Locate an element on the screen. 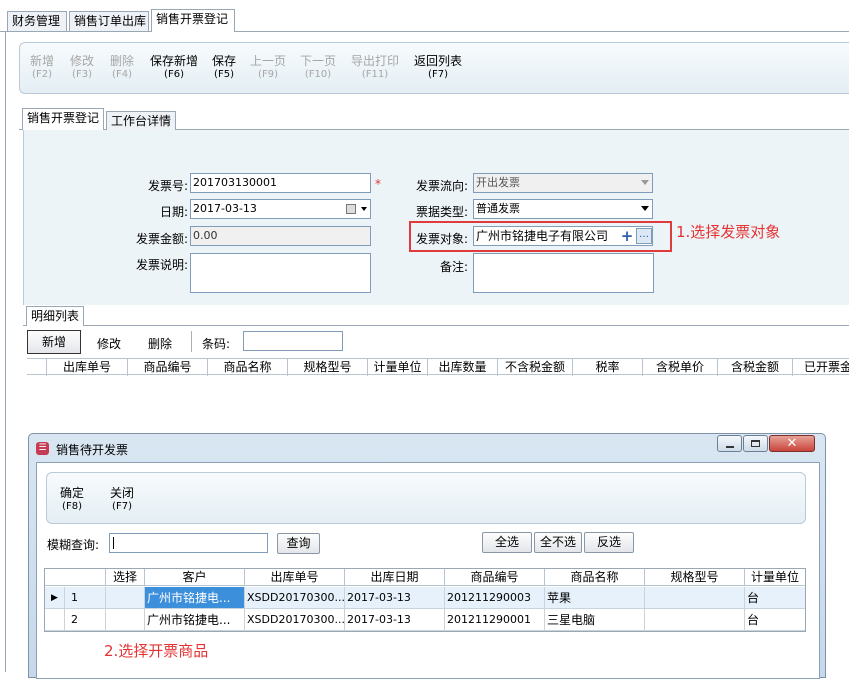  flow-select: 开出发票 is located at coordinates (563, 183).